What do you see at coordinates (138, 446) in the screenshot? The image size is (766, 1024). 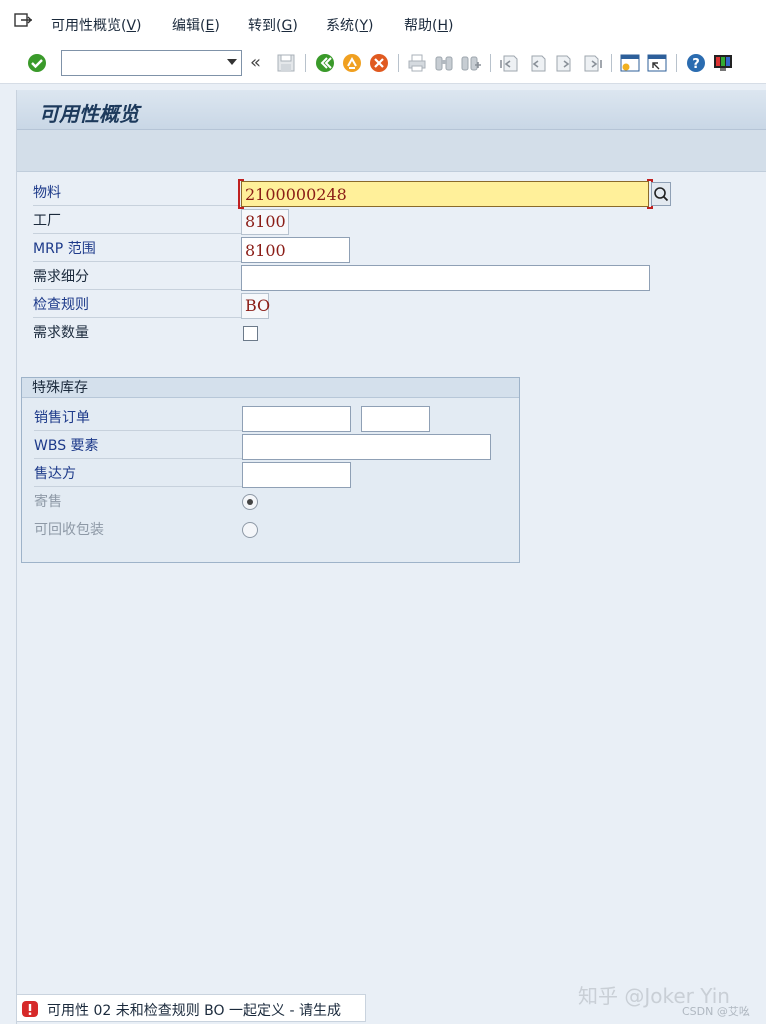 I see `wbs-element-label: WBS 要素` at bounding box center [138, 446].